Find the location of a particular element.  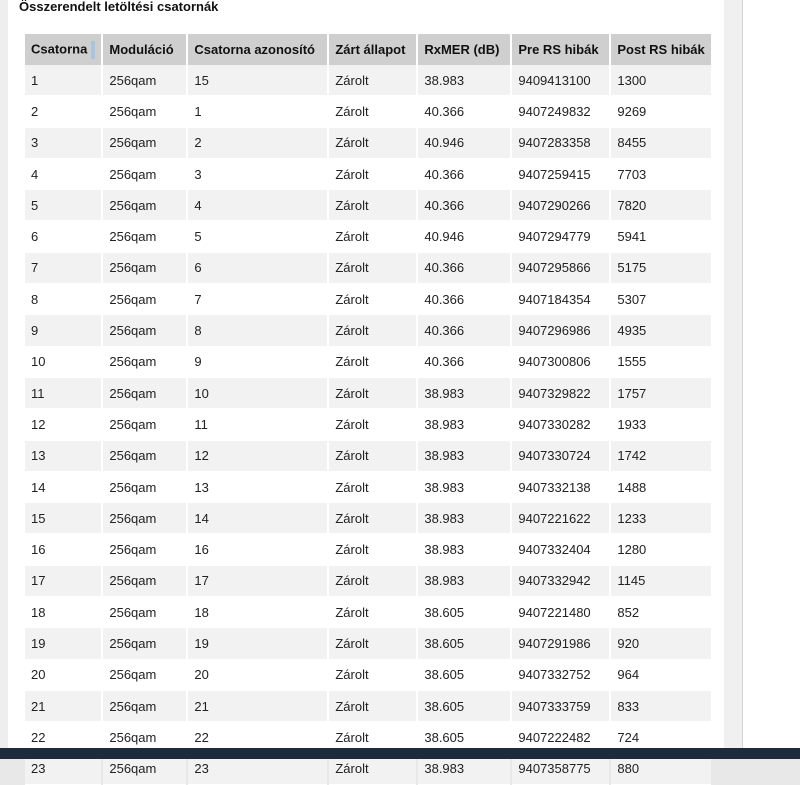

cell-post-rs-errors: 1742 is located at coordinates (661, 456).